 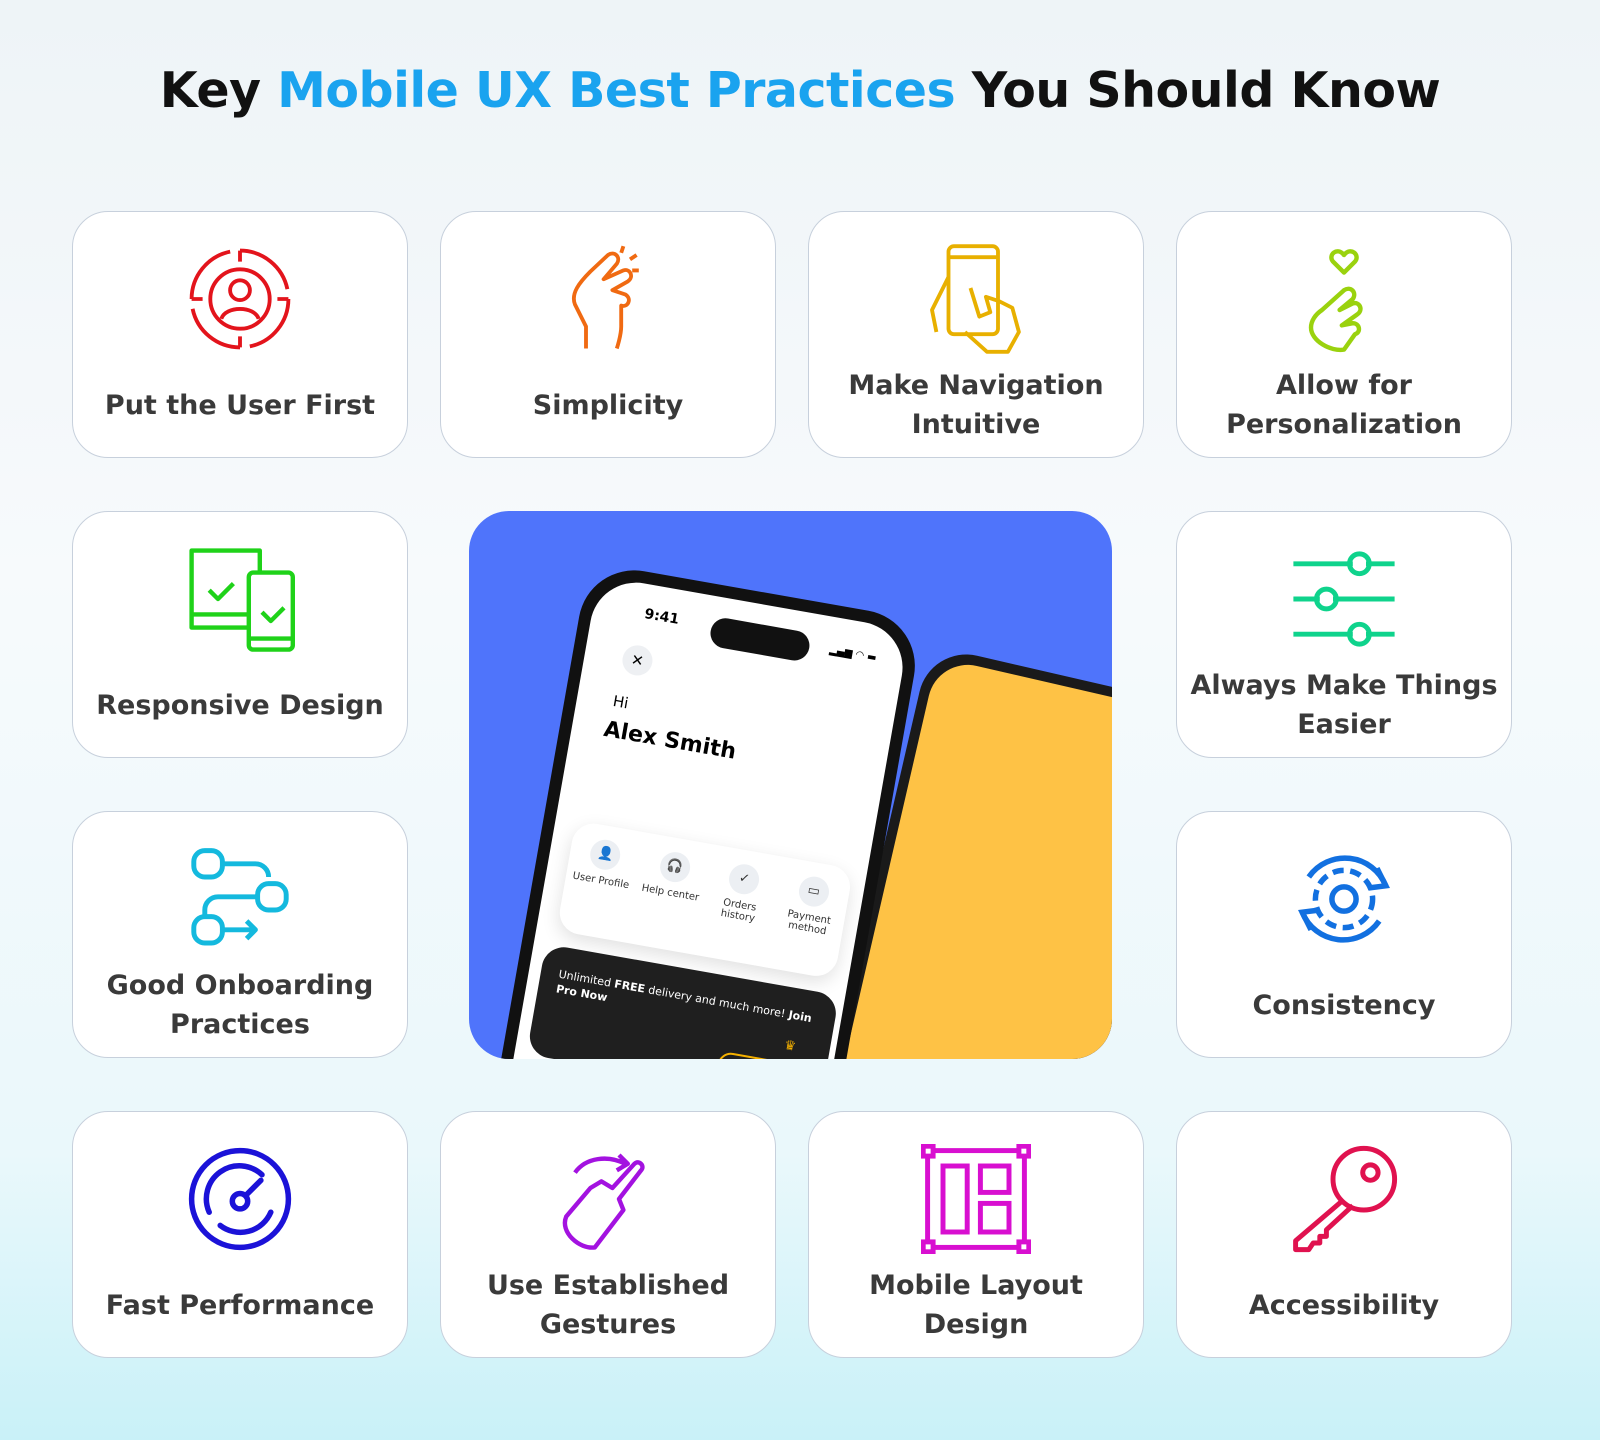 I want to click on card-simplicity: Simplicity, so click(x=608, y=334).